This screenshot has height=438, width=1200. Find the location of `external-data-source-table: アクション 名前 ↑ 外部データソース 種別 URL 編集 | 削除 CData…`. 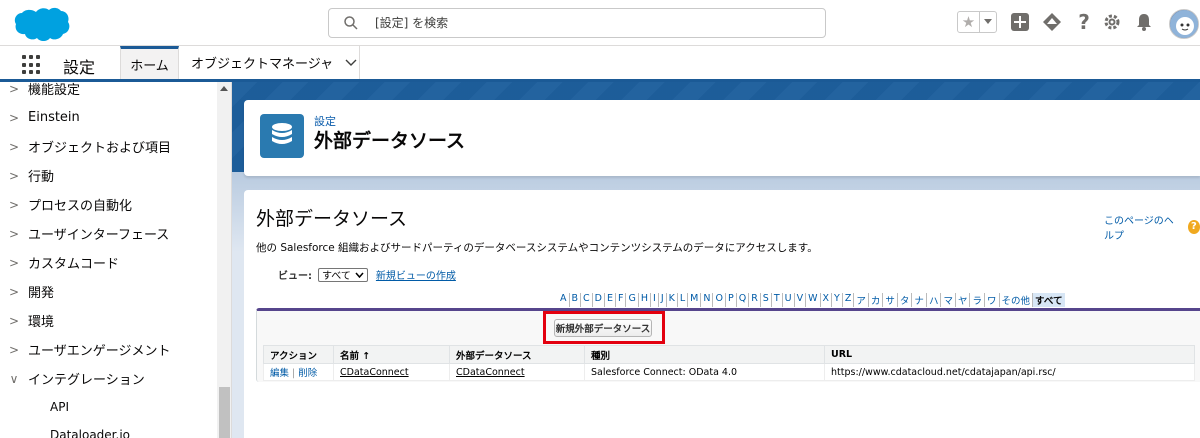

external-data-source-table: アクション 名前 ↑ 外部データソース 種別 URL 編集 | 削除 CData… is located at coordinates (729, 363).